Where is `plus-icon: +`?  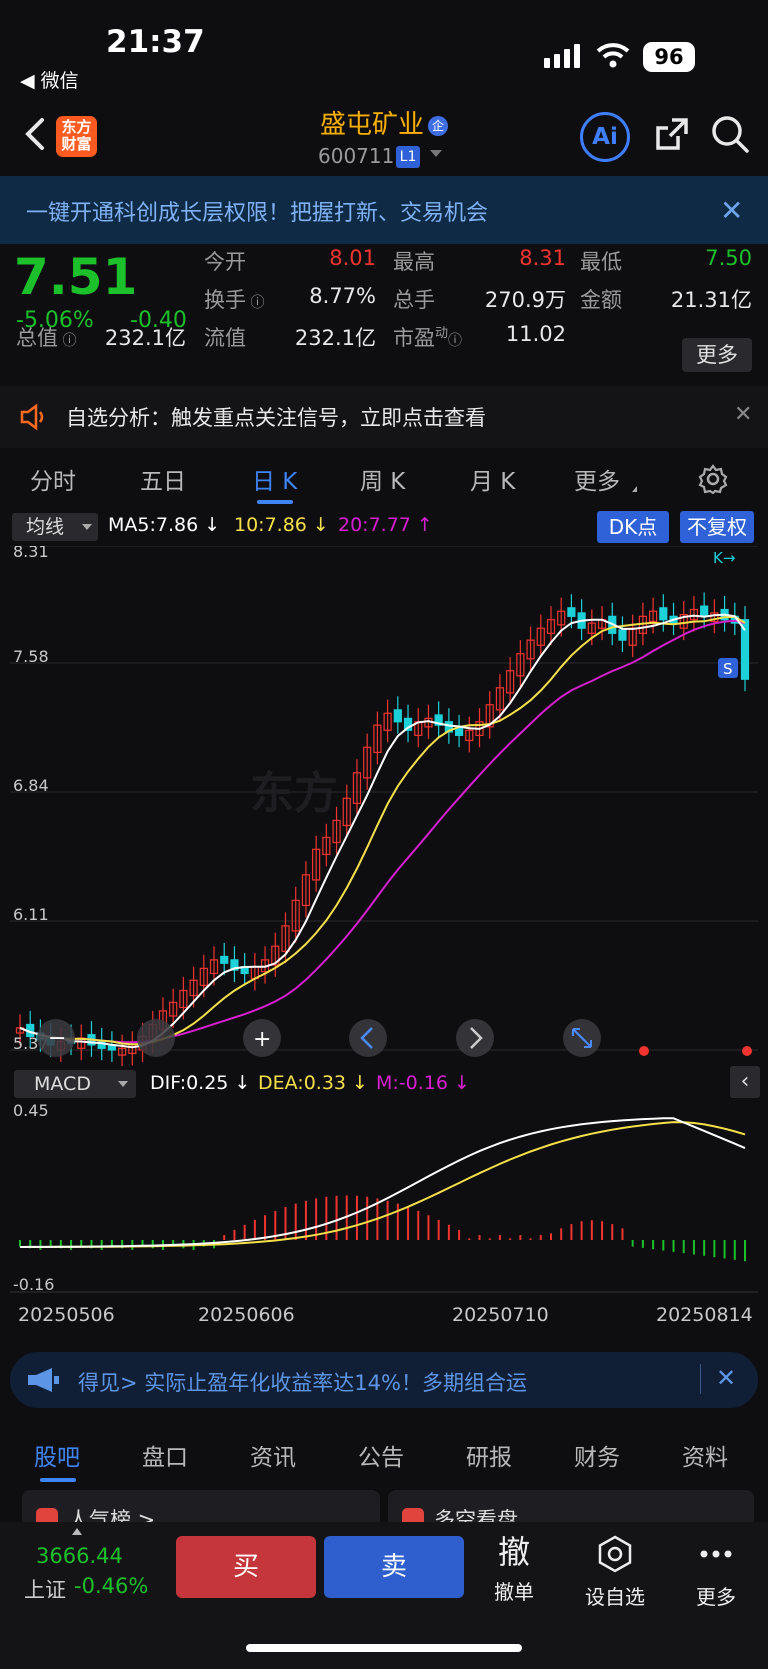
plus-icon: + is located at coordinates (262, 1039).